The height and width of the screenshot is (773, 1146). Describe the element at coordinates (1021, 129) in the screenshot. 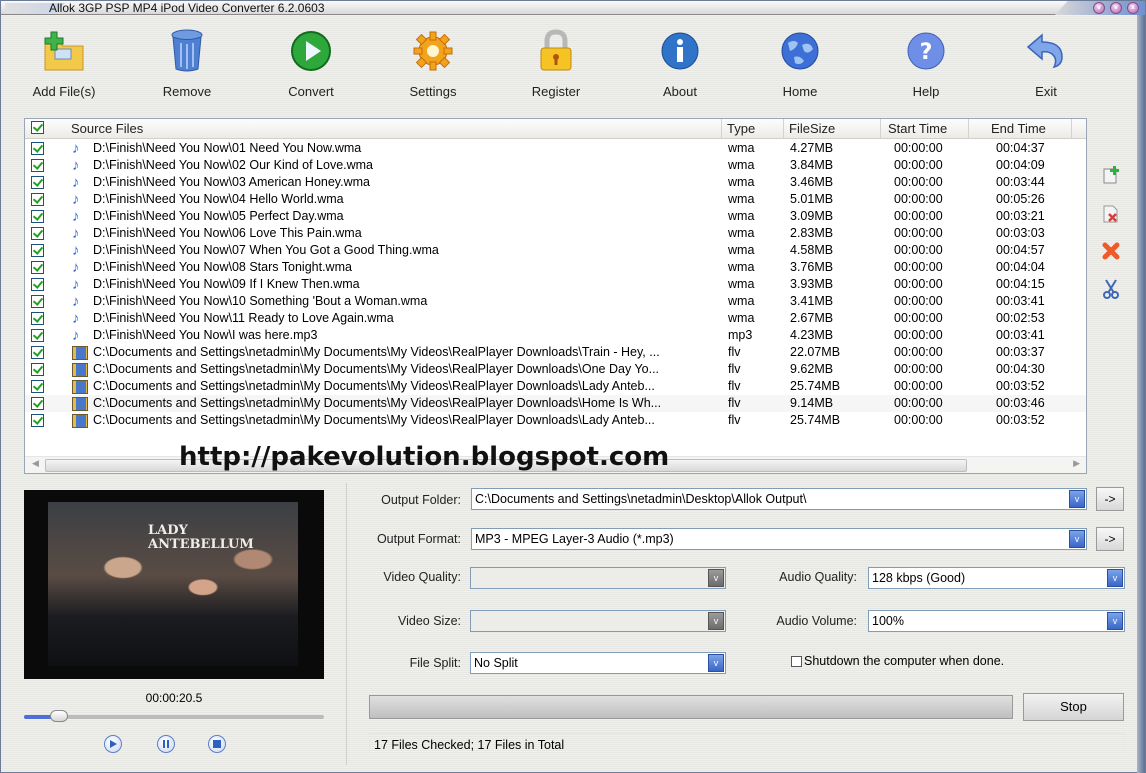

I see `col-end-time: End Time` at that location.